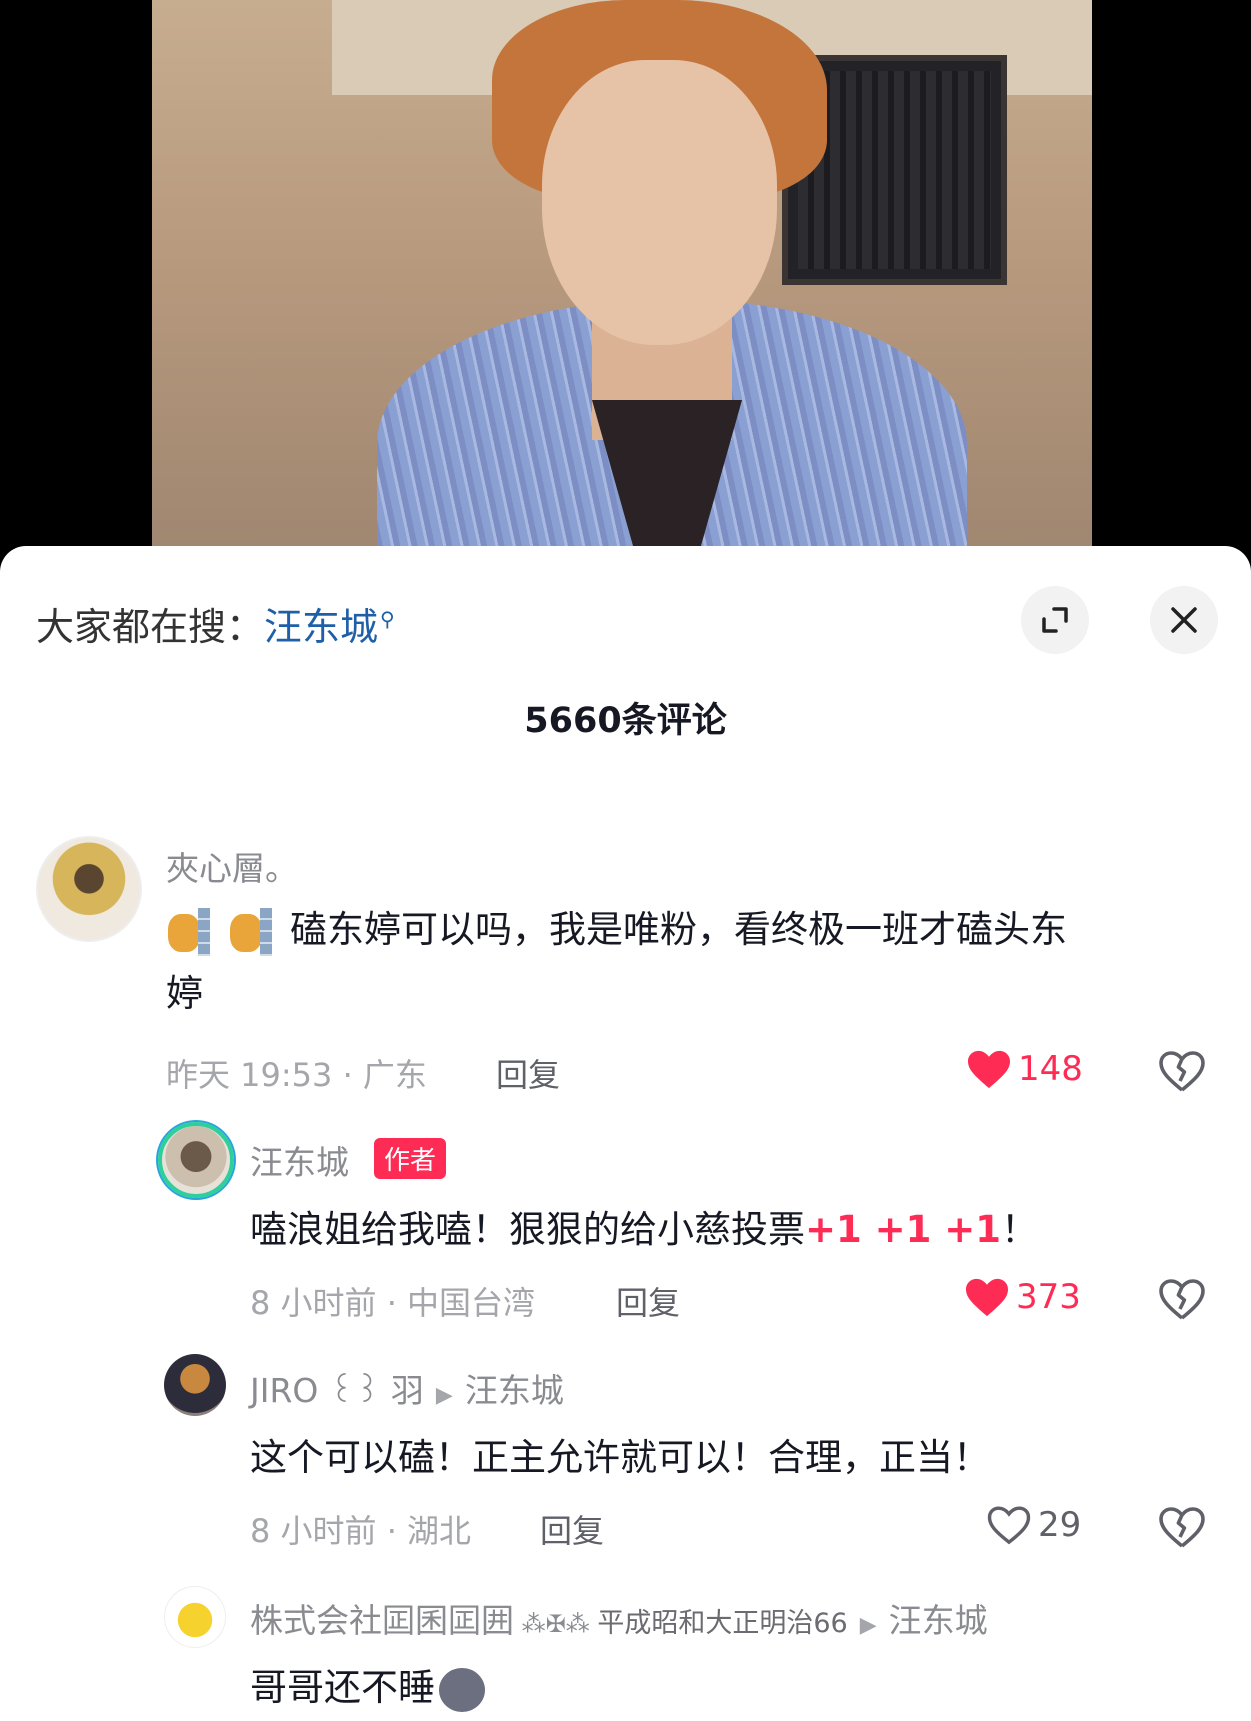  Describe the element at coordinates (1020, 1229) in the screenshot. I see `comment-text-end: ！` at that location.